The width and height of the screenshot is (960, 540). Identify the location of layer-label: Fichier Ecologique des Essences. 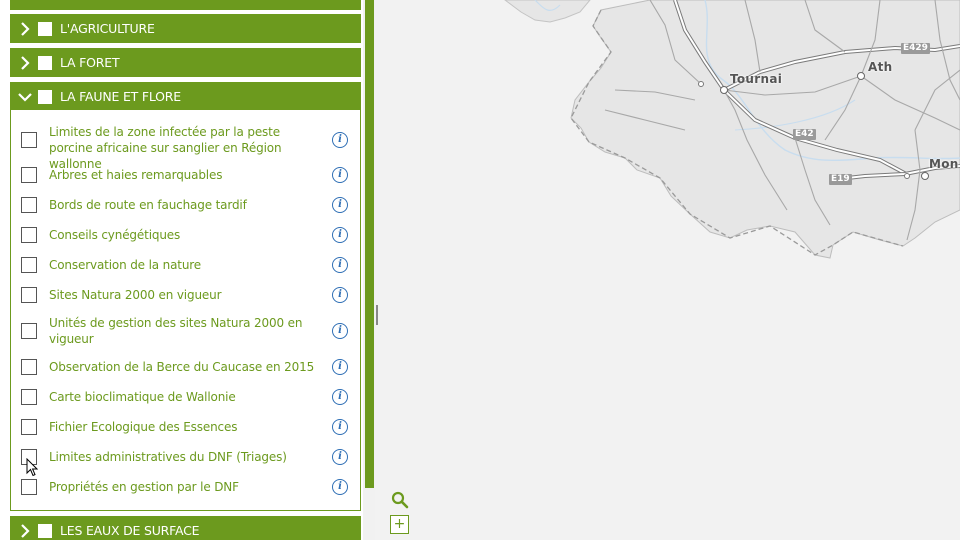
(184, 427).